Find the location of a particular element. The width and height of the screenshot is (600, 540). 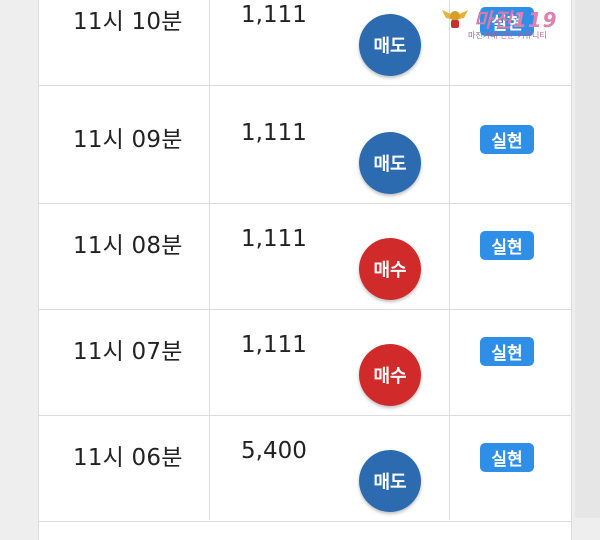

trade-time: 11시 08분 is located at coordinates (128, 246).